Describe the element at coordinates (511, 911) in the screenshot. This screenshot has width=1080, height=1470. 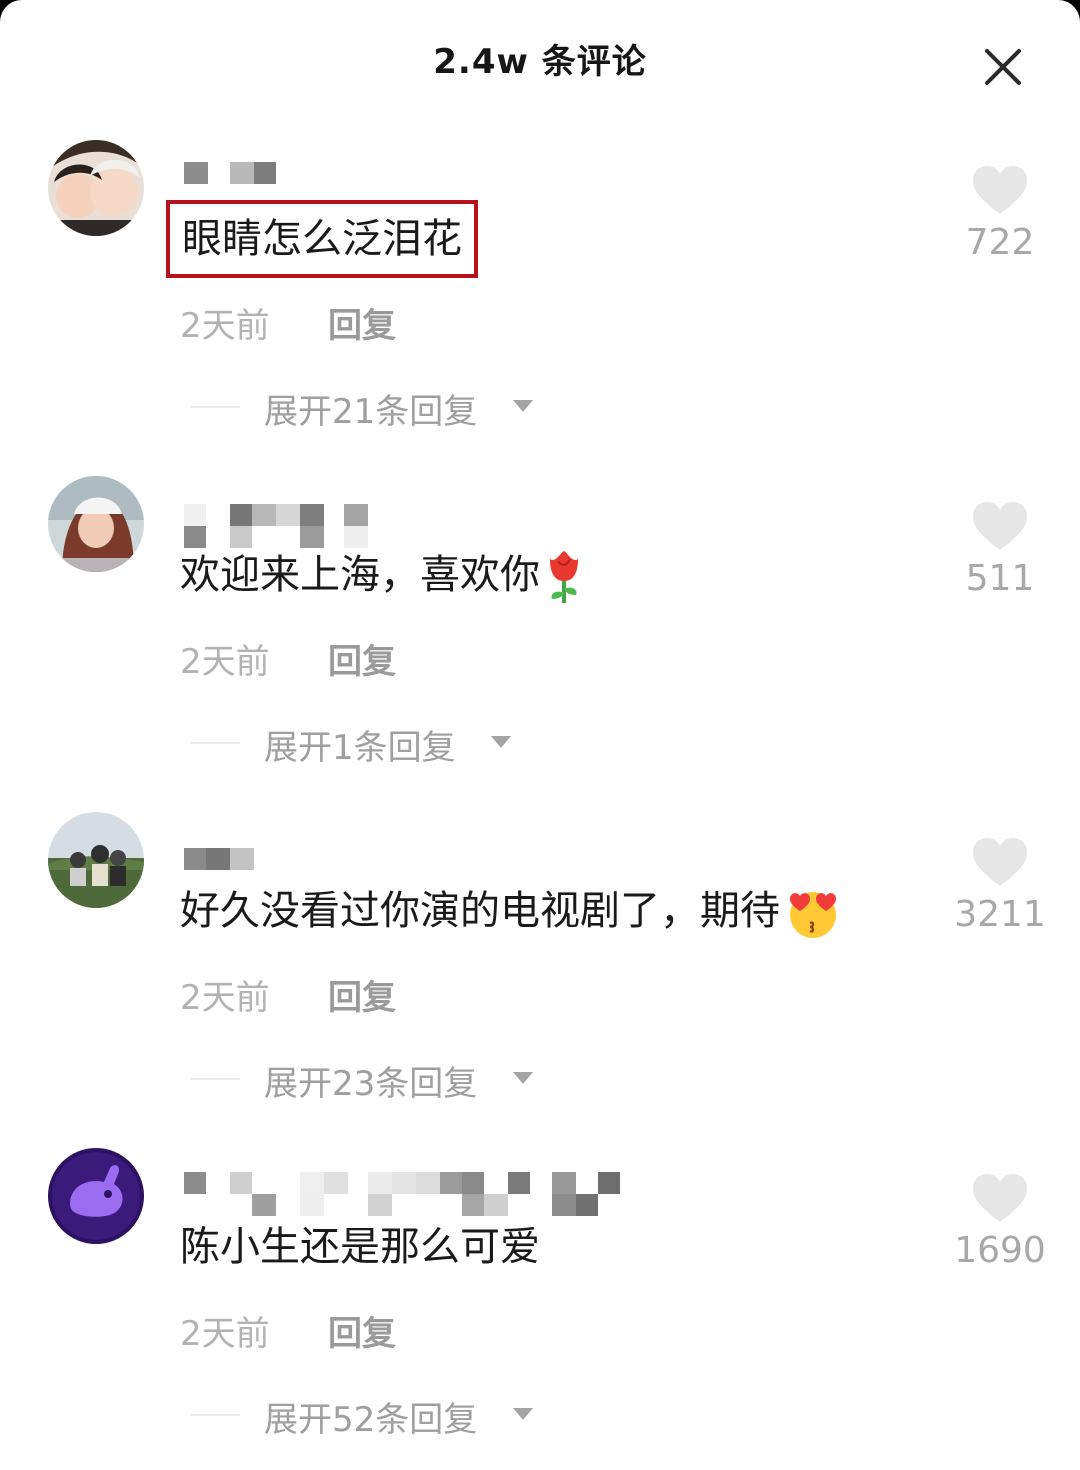
I see `comment-text: 好久没看过你演的电视剧了，期待` at that location.